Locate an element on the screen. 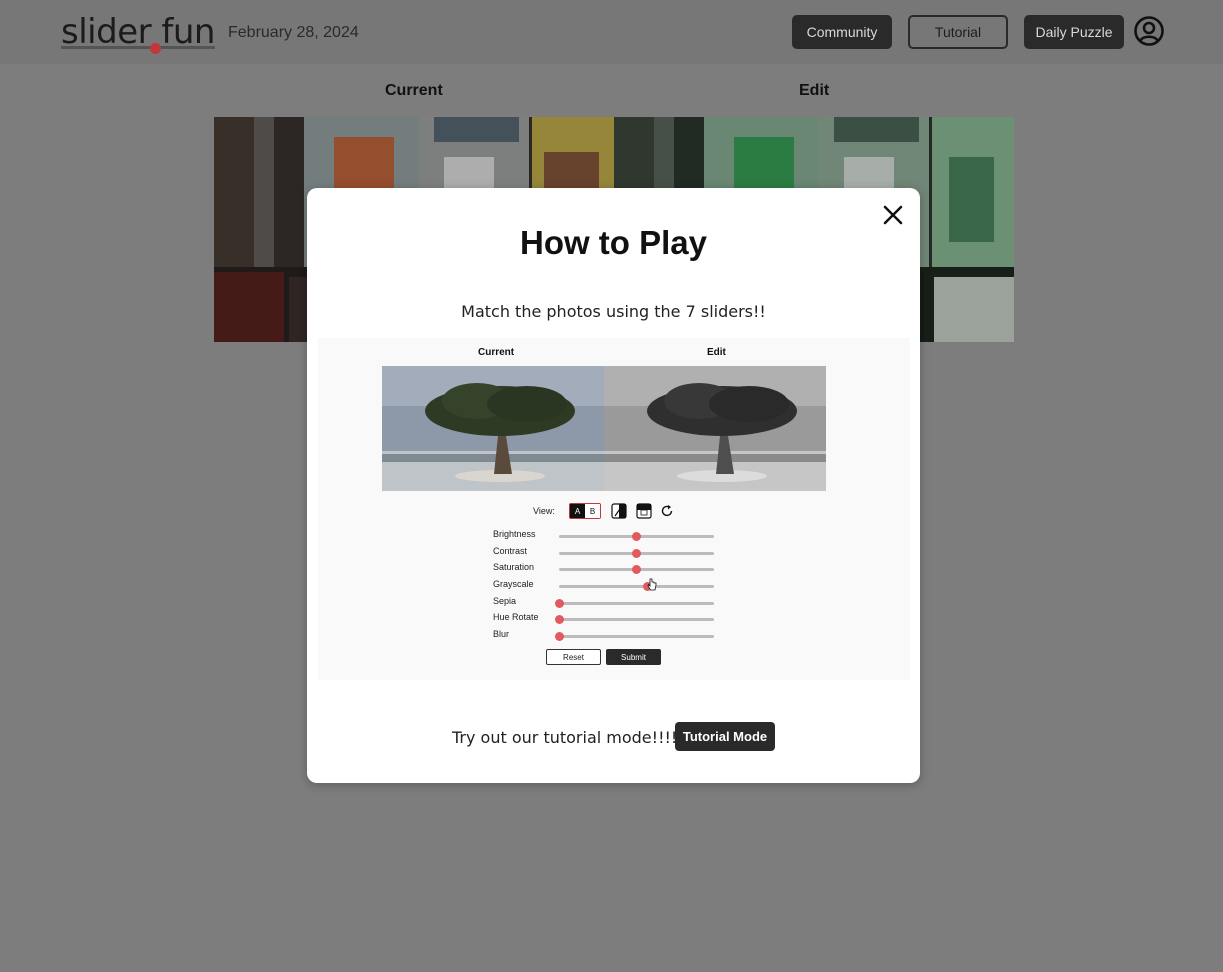  demo-view-a: A is located at coordinates (577, 511).